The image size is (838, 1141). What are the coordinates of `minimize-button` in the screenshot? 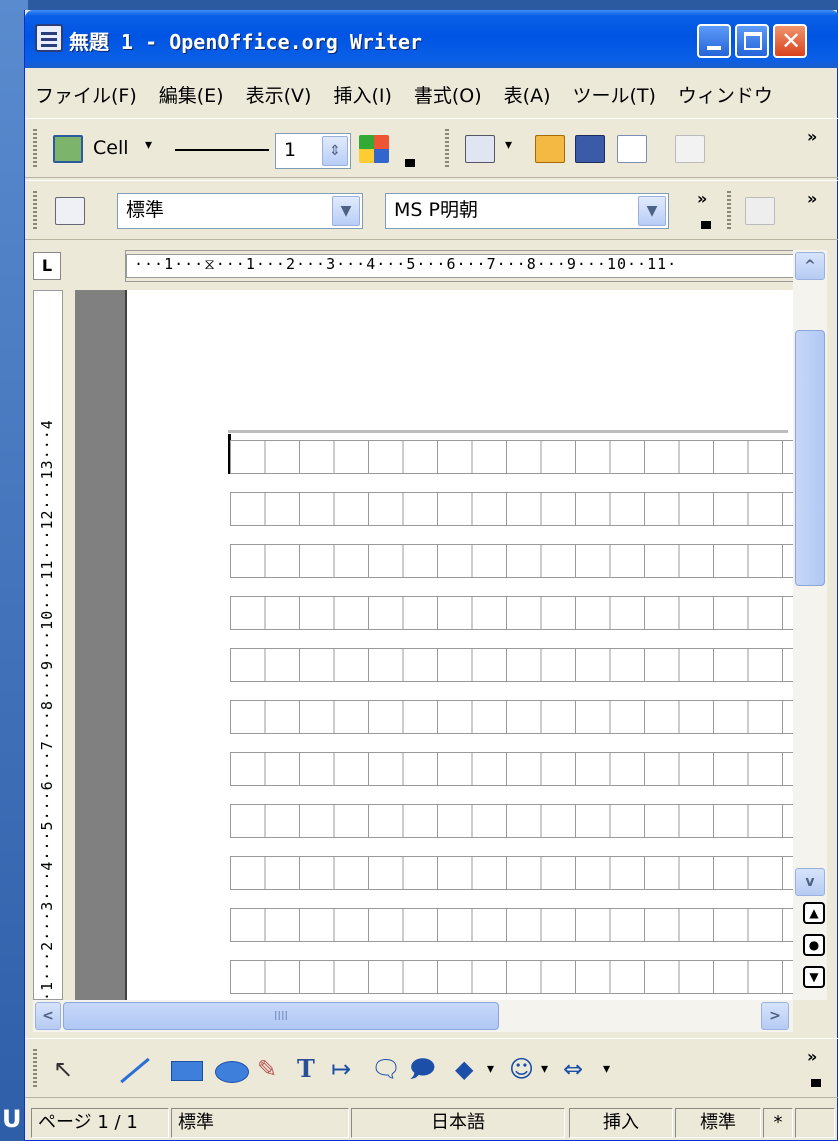 It's located at (714, 41).